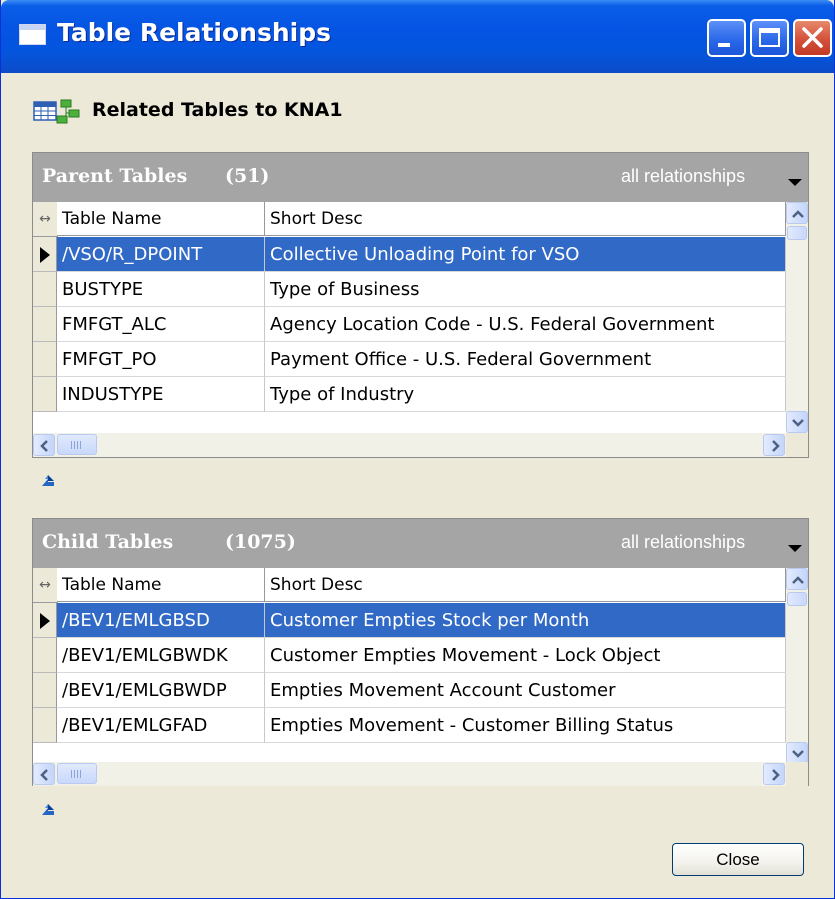 This screenshot has width=835, height=899. I want to click on child-tables-header: Child Tables (1075) all relationships, so click(420, 543).